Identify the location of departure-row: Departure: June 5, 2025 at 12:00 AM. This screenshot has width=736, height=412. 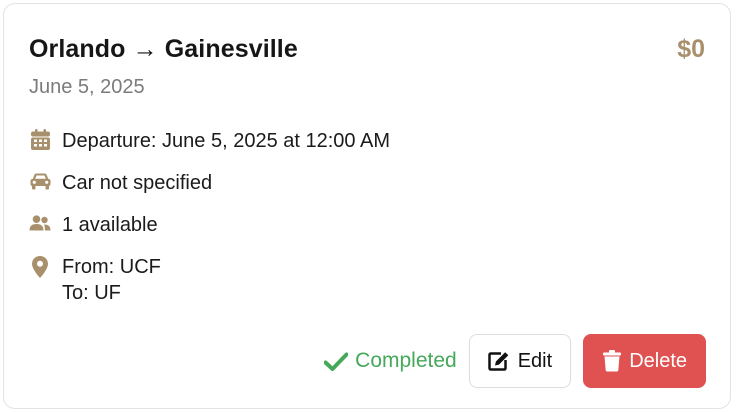
(209, 141).